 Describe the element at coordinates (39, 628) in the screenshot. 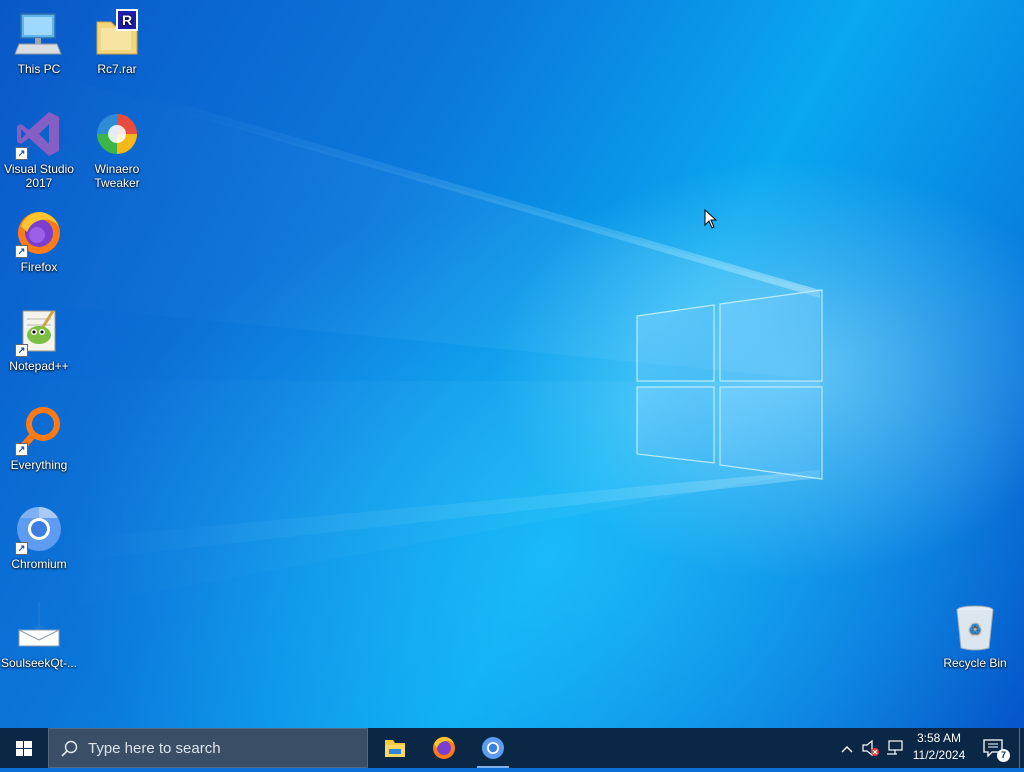

I see `download-icon` at that location.